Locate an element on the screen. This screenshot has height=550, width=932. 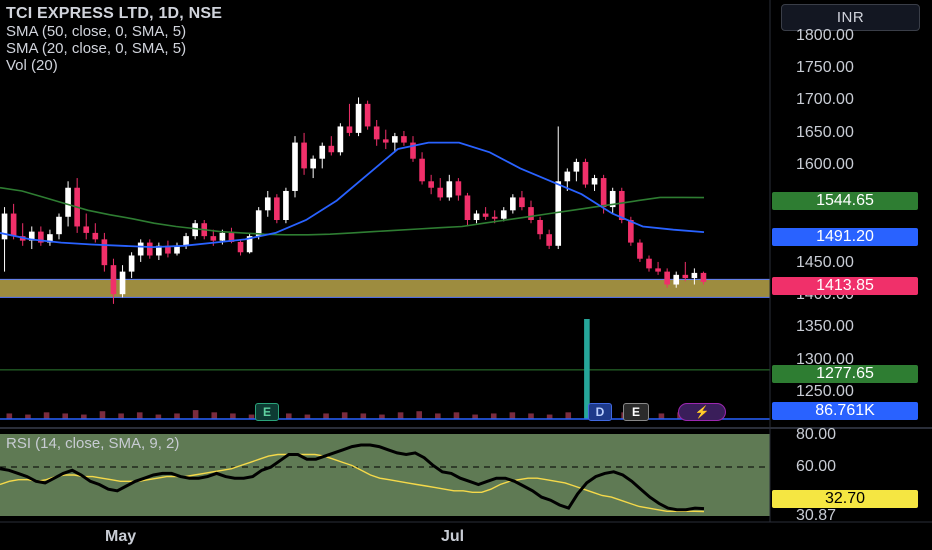
price-tick: 1600.00 is located at coordinates (825, 164).